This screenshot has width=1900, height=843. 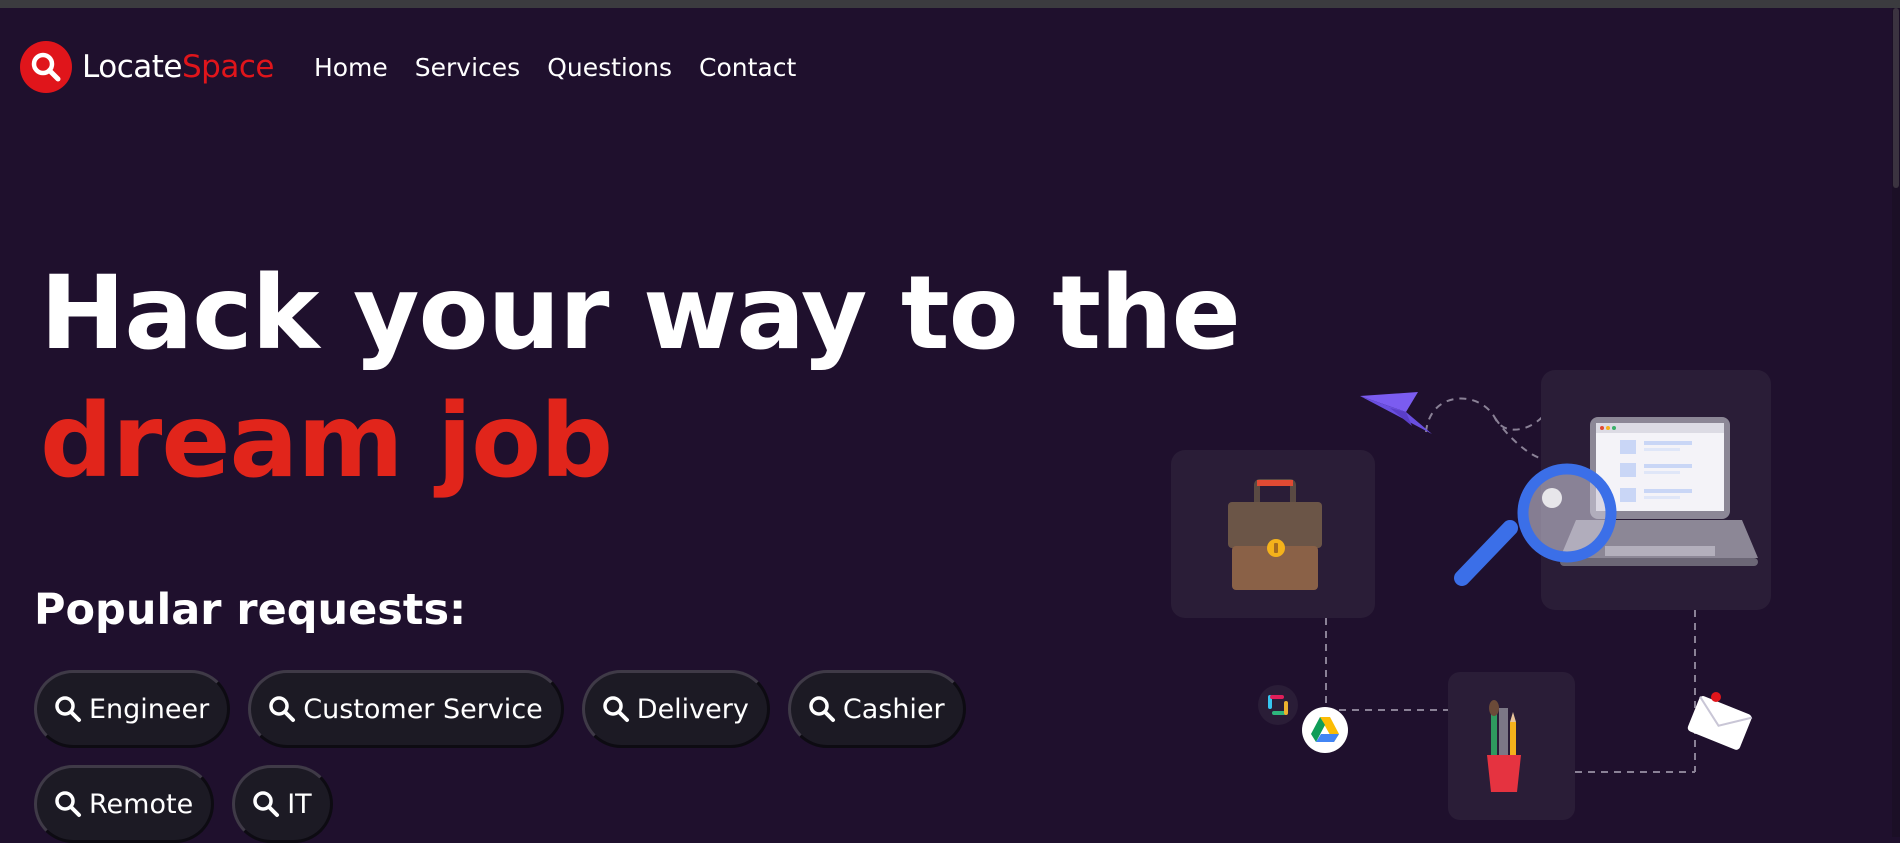 I want to click on popular-requests-heading: Popular requests:, so click(x=250, y=610).